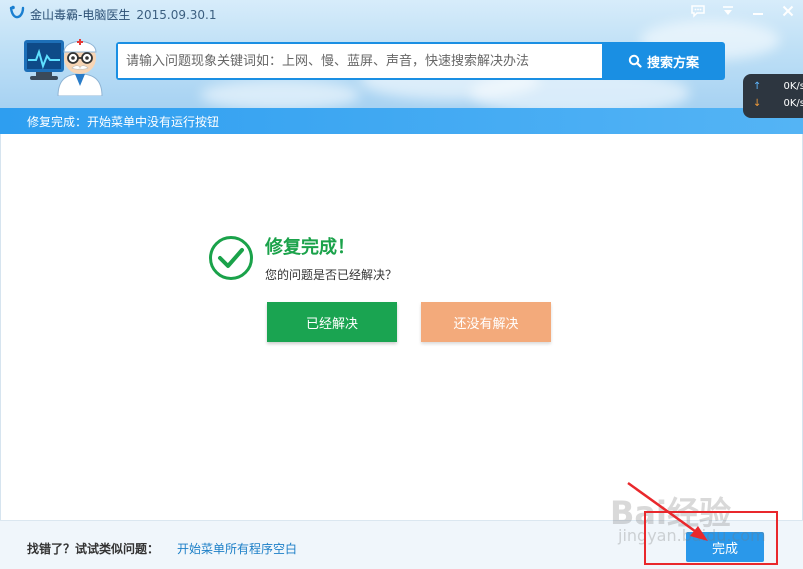  What do you see at coordinates (280, 94) in the screenshot?
I see `cloud-decoration` at bounding box center [280, 94].